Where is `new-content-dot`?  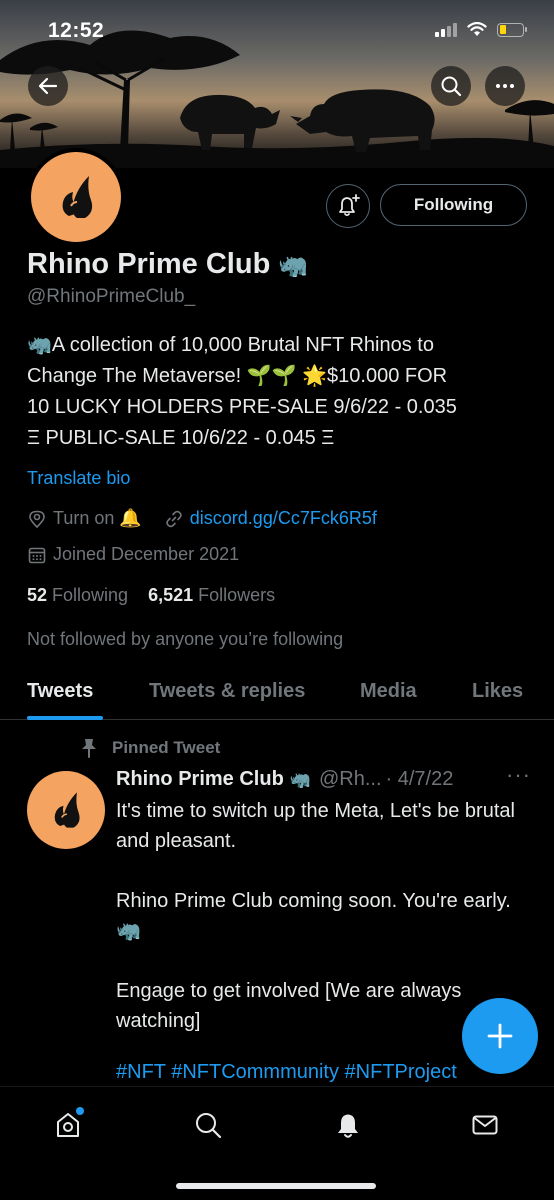
new-content-dot is located at coordinates (80, 1111).